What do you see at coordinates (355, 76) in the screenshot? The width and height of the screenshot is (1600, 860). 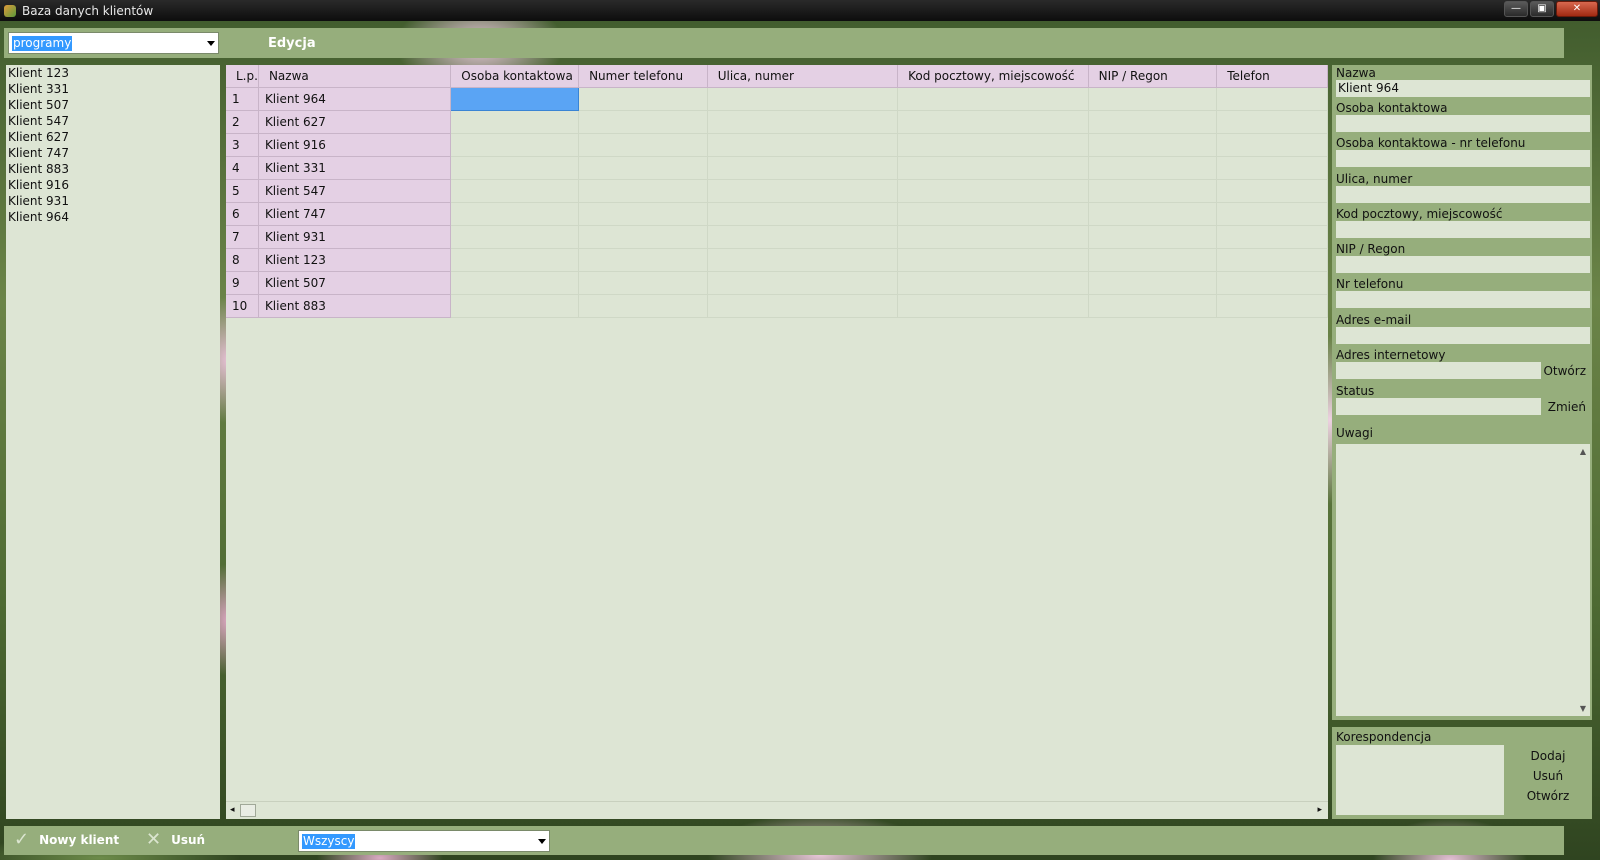 I see `column-header-nazwa: Nazwa` at bounding box center [355, 76].